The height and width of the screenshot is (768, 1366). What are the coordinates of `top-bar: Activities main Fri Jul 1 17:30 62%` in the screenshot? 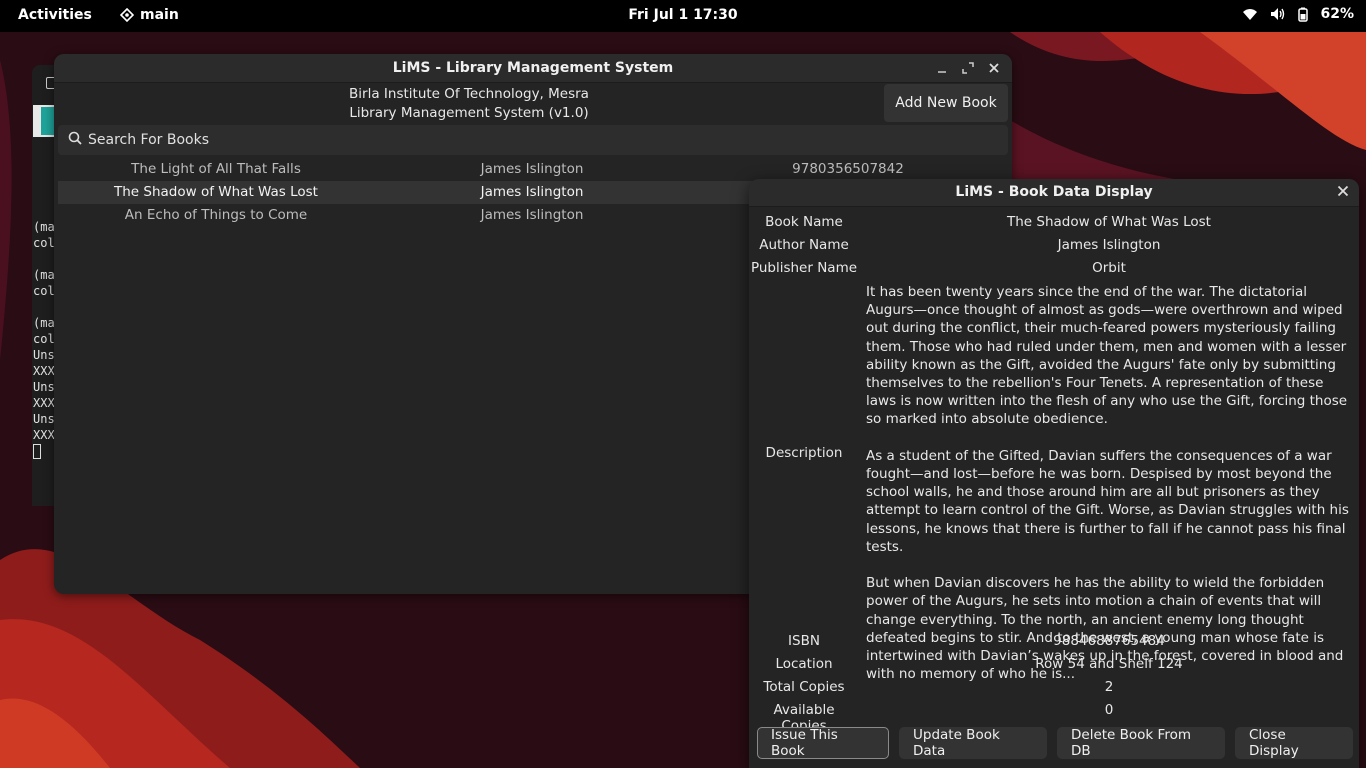 It's located at (683, 16).